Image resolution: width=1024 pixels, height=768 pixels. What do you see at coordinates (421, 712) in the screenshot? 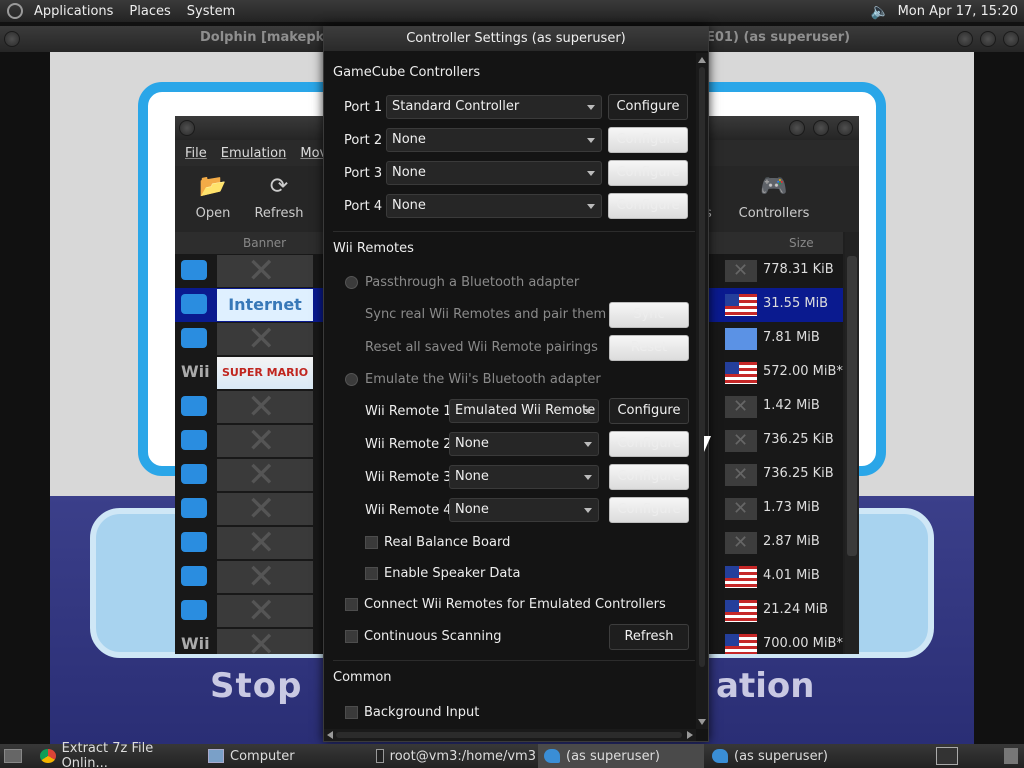
I see `background-input-label: Background Input` at bounding box center [421, 712].